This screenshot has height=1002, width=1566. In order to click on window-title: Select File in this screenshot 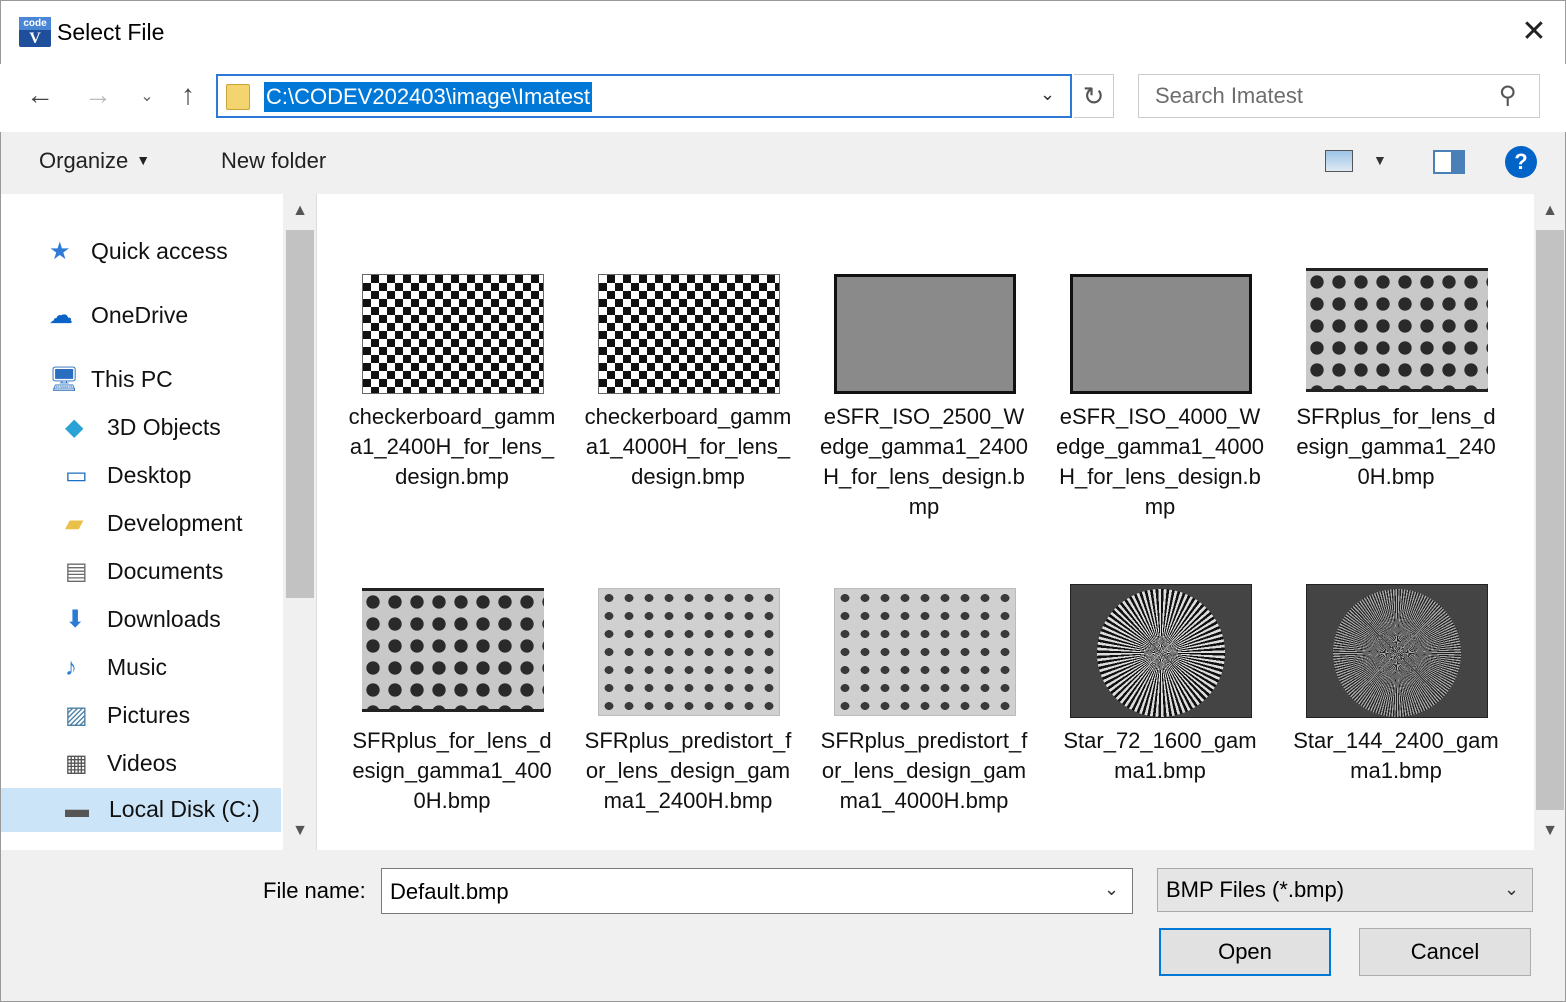, I will do `click(111, 32)`.